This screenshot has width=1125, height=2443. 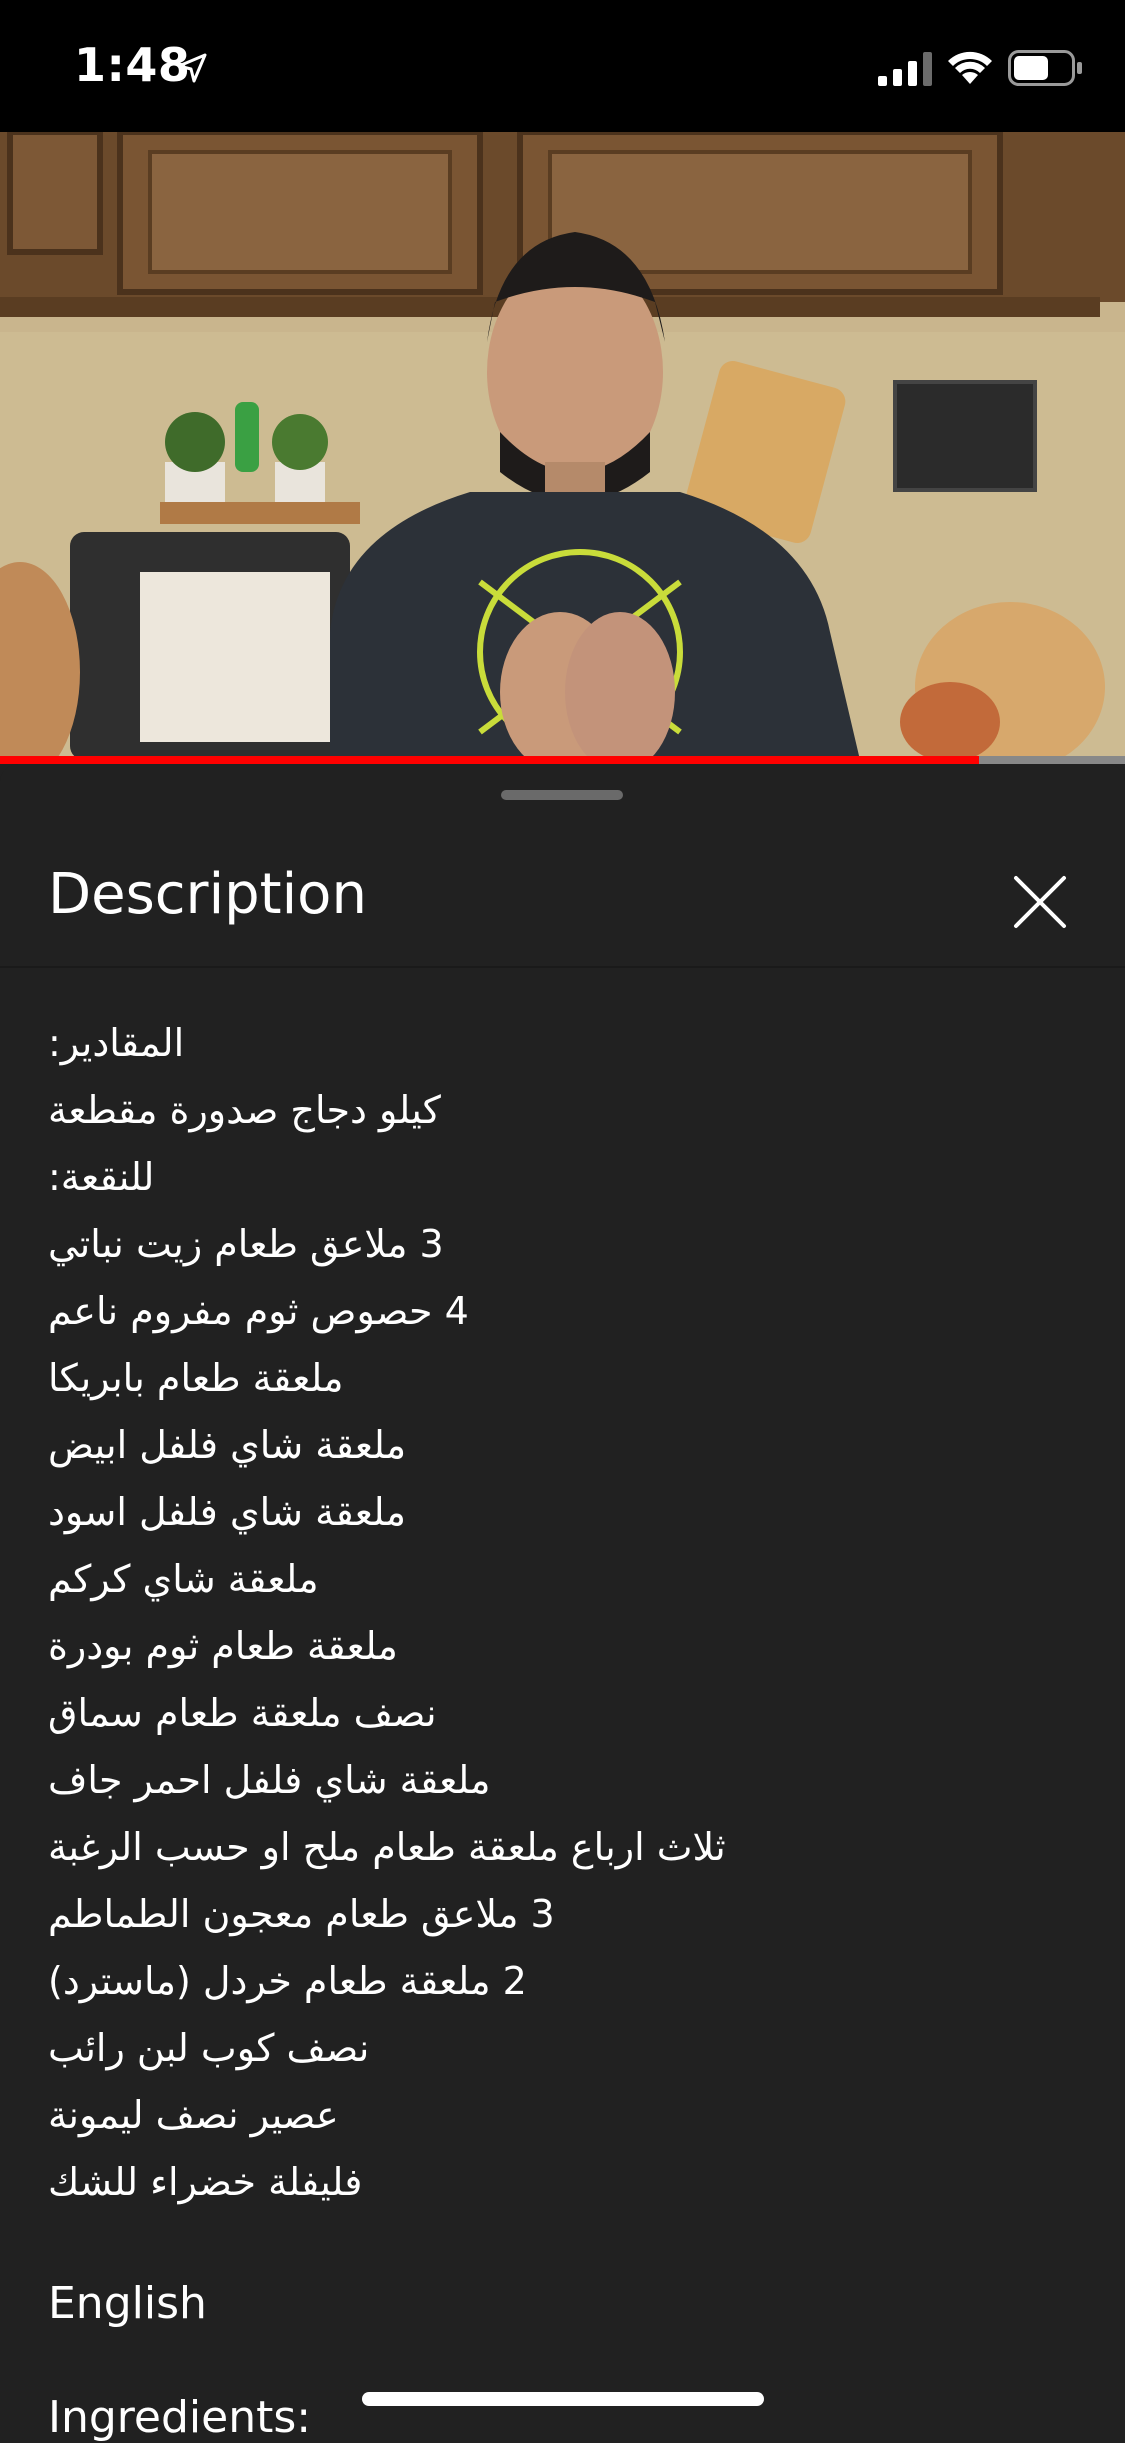 What do you see at coordinates (905, 69) in the screenshot?
I see `cellular-signal-icon` at bounding box center [905, 69].